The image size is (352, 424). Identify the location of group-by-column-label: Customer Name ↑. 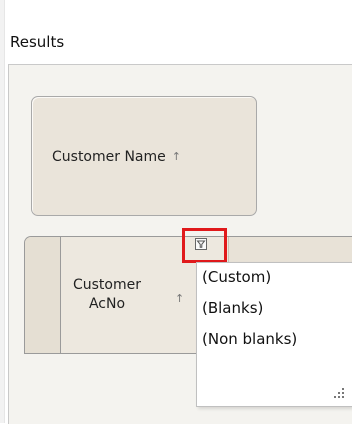
(116, 157).